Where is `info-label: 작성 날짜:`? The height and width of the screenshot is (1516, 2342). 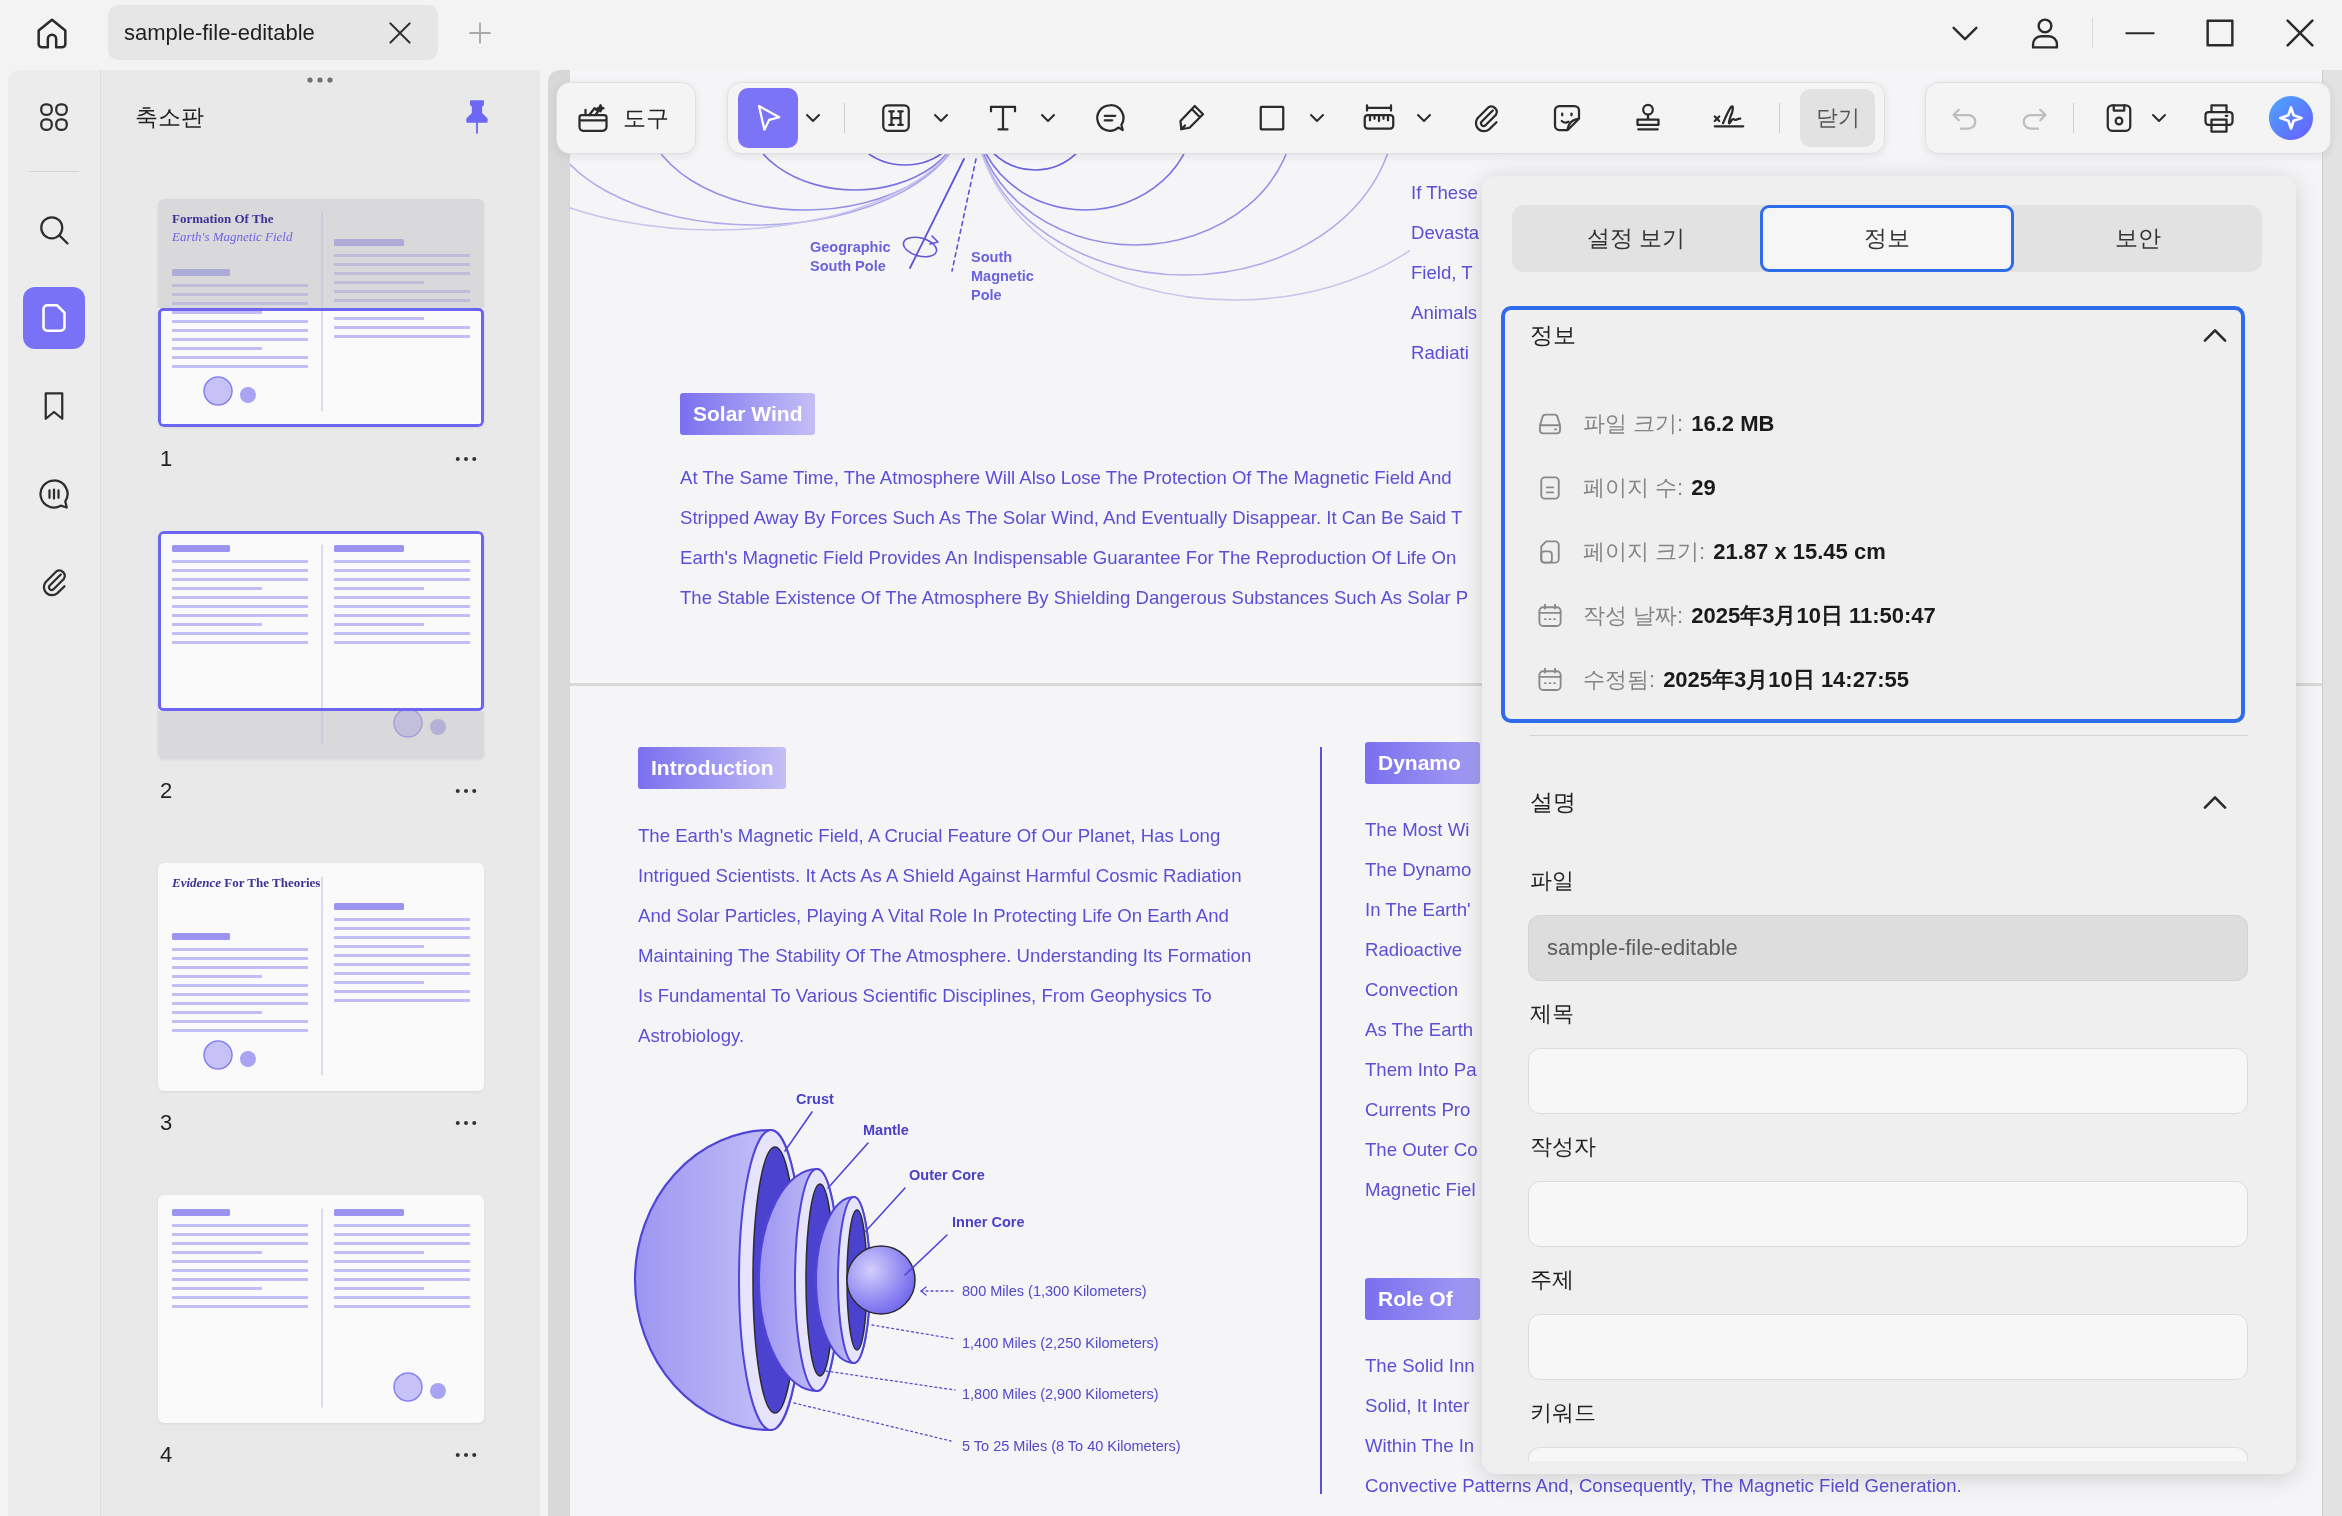
info-label: 작성 날짜: is located at coordinates (1633, 616).